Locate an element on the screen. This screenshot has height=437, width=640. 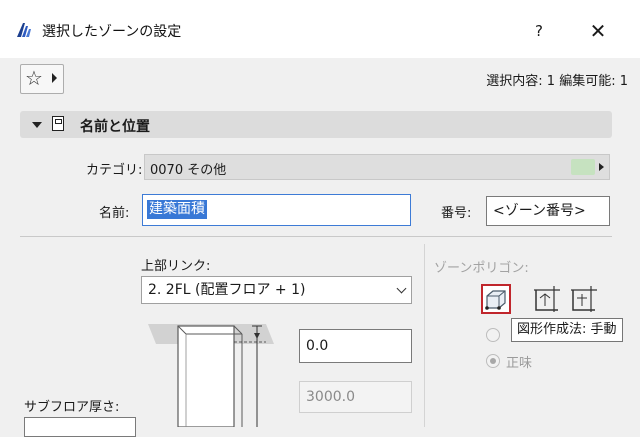
section-title: 名前と位置 is located at coordinates (115, 127).